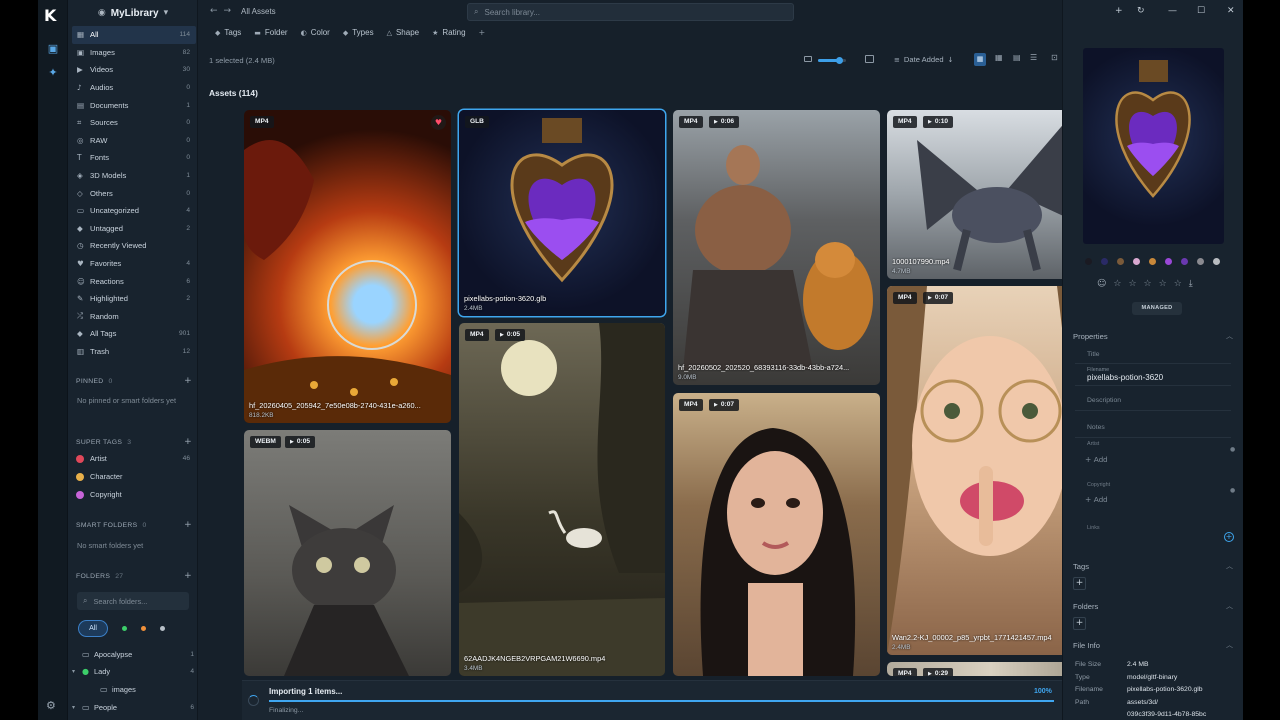 Image resolution: width=1280 pixels, height=720 pixels. Describe the element at coordinates (134, 53) in the screenshot. I see `sidebar-item-images: ▣ Images 82` at that location.